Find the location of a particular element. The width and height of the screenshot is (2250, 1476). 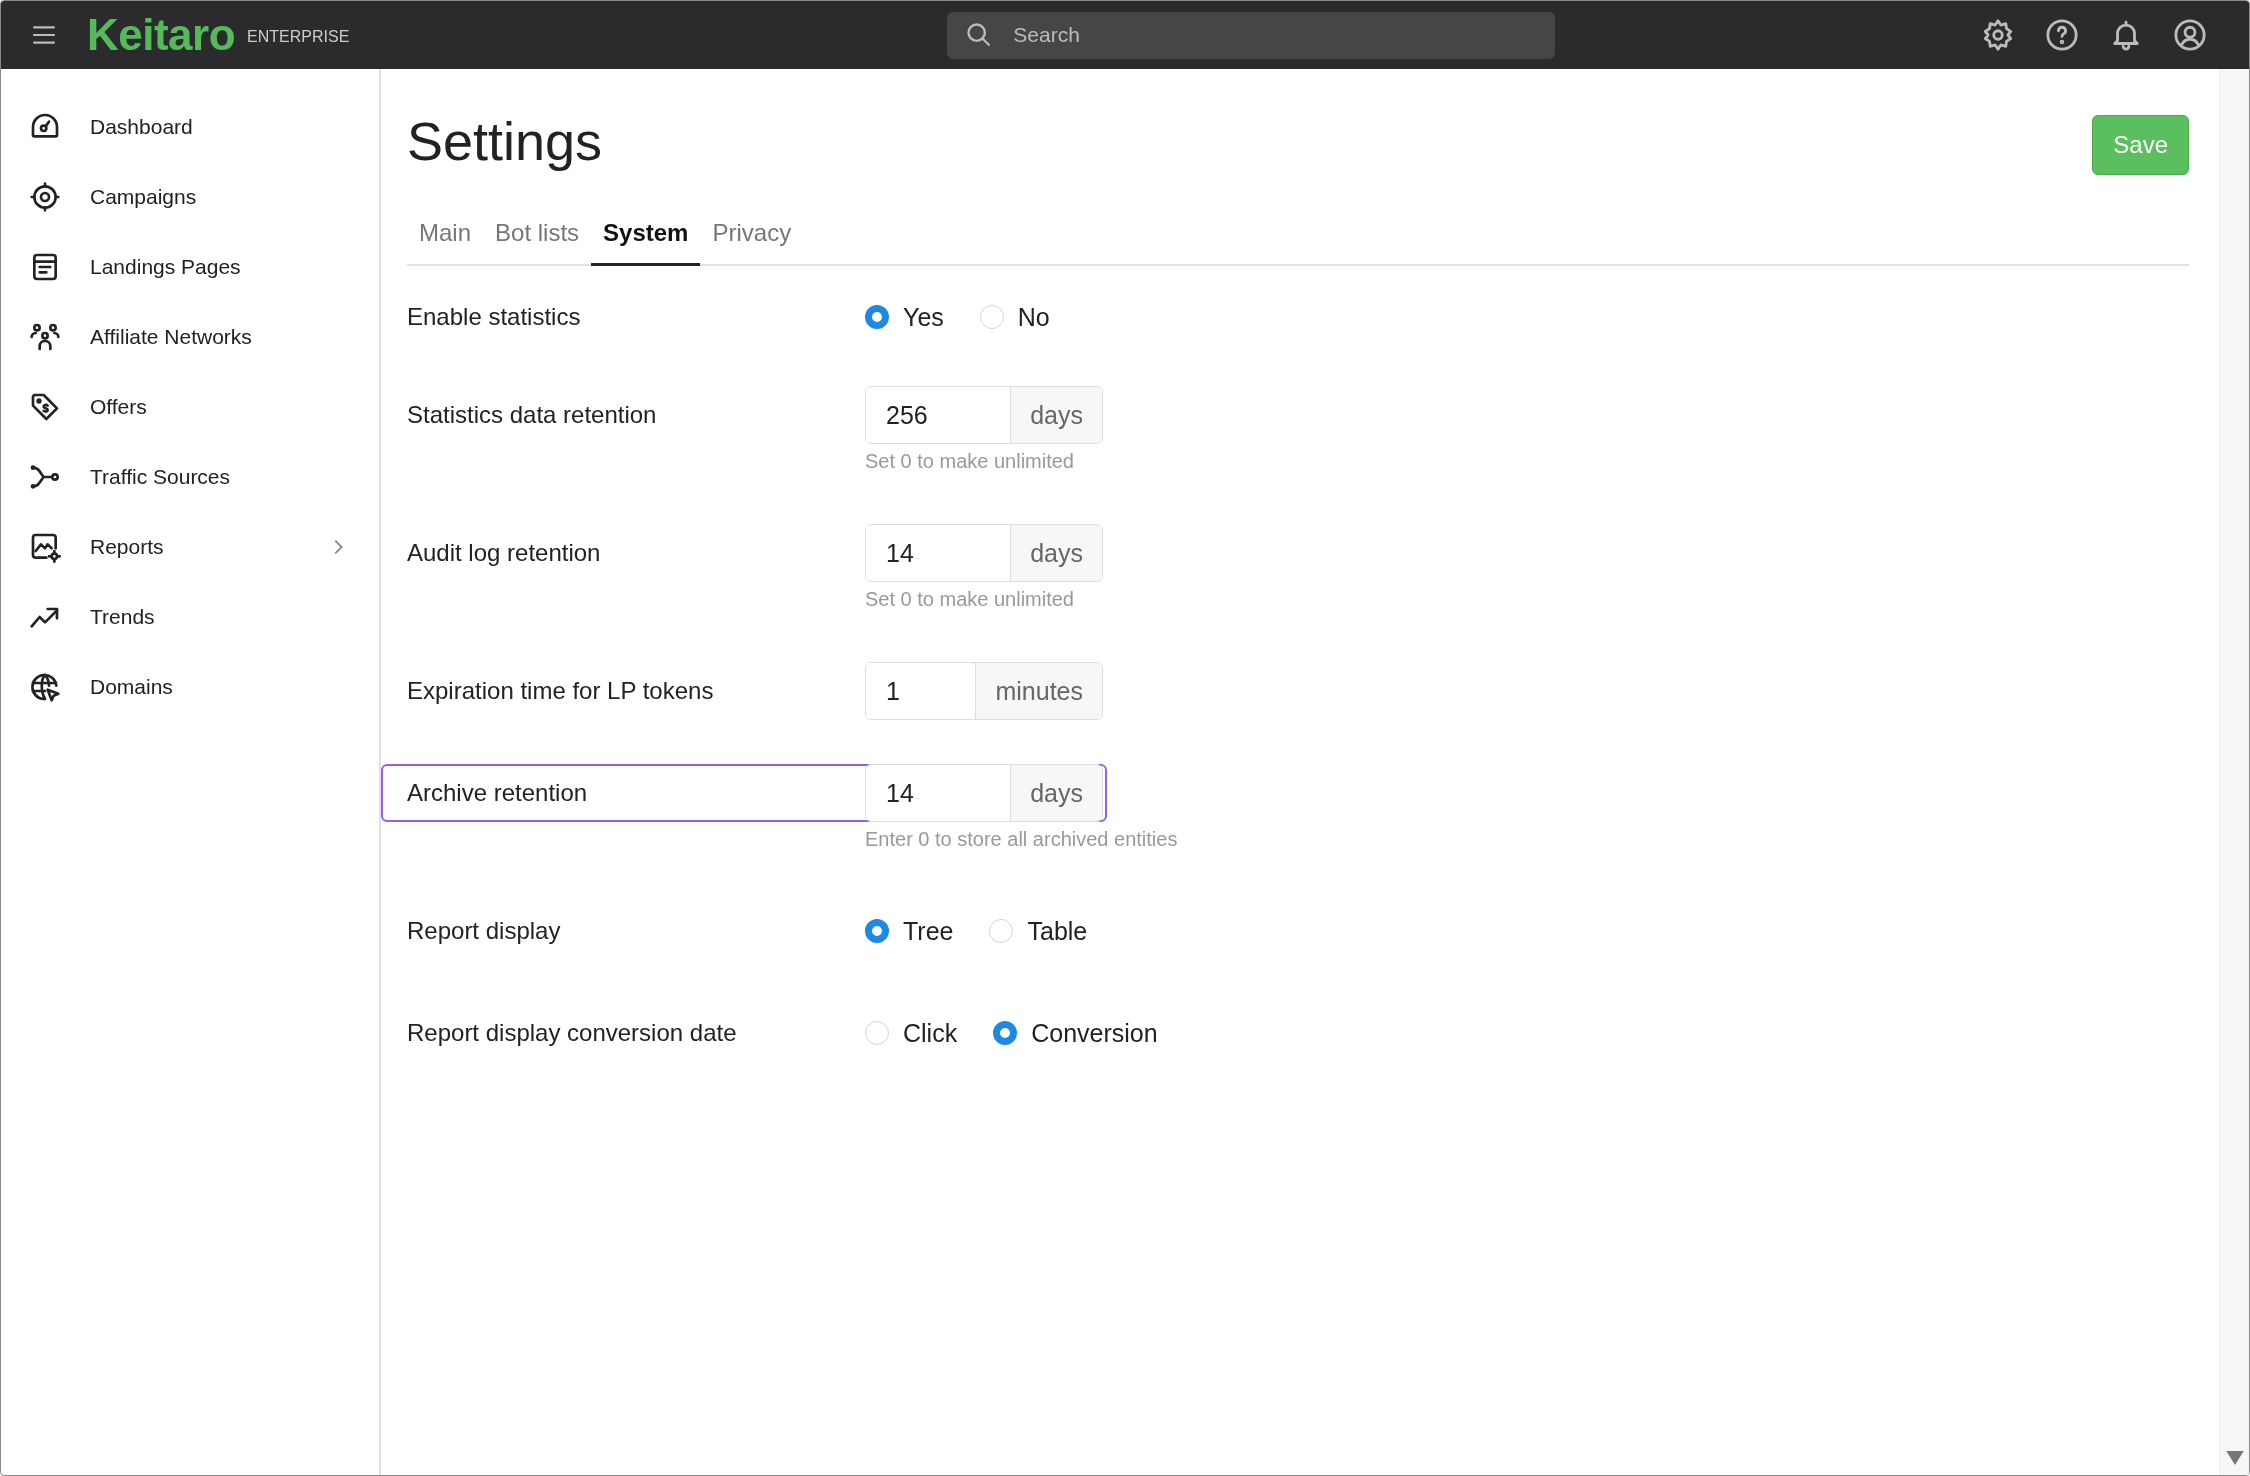

field-label: Statistics data retention is located at coordinates (532, 415).